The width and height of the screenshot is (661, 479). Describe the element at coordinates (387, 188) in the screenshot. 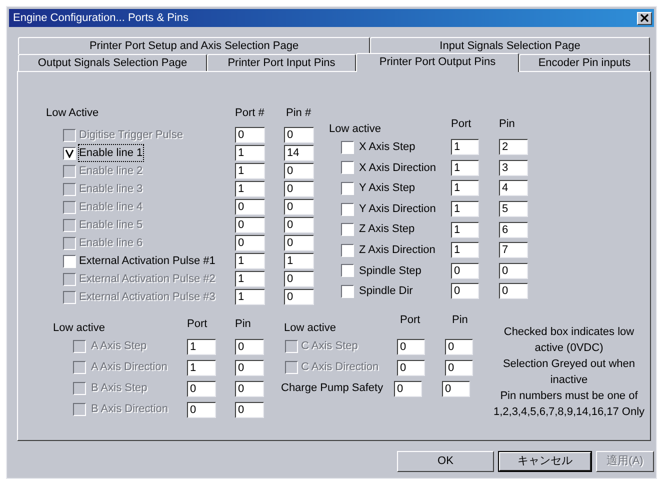

I see `option-label: Y Axis Step` at that location.